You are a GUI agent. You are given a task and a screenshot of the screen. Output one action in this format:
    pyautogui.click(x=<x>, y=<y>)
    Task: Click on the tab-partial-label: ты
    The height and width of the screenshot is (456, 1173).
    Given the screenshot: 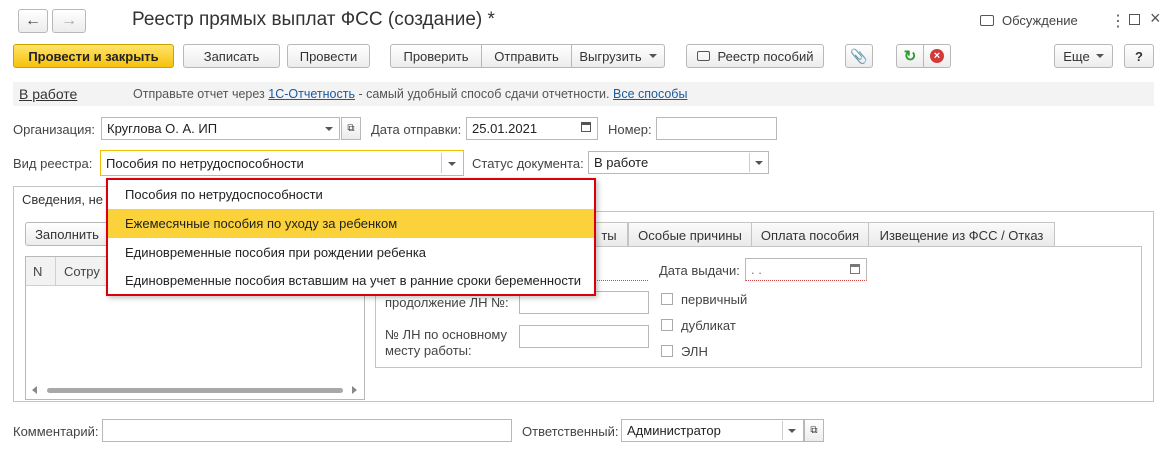 What is the action you would take?
    pyautogui.click(x=609, y=235)
    